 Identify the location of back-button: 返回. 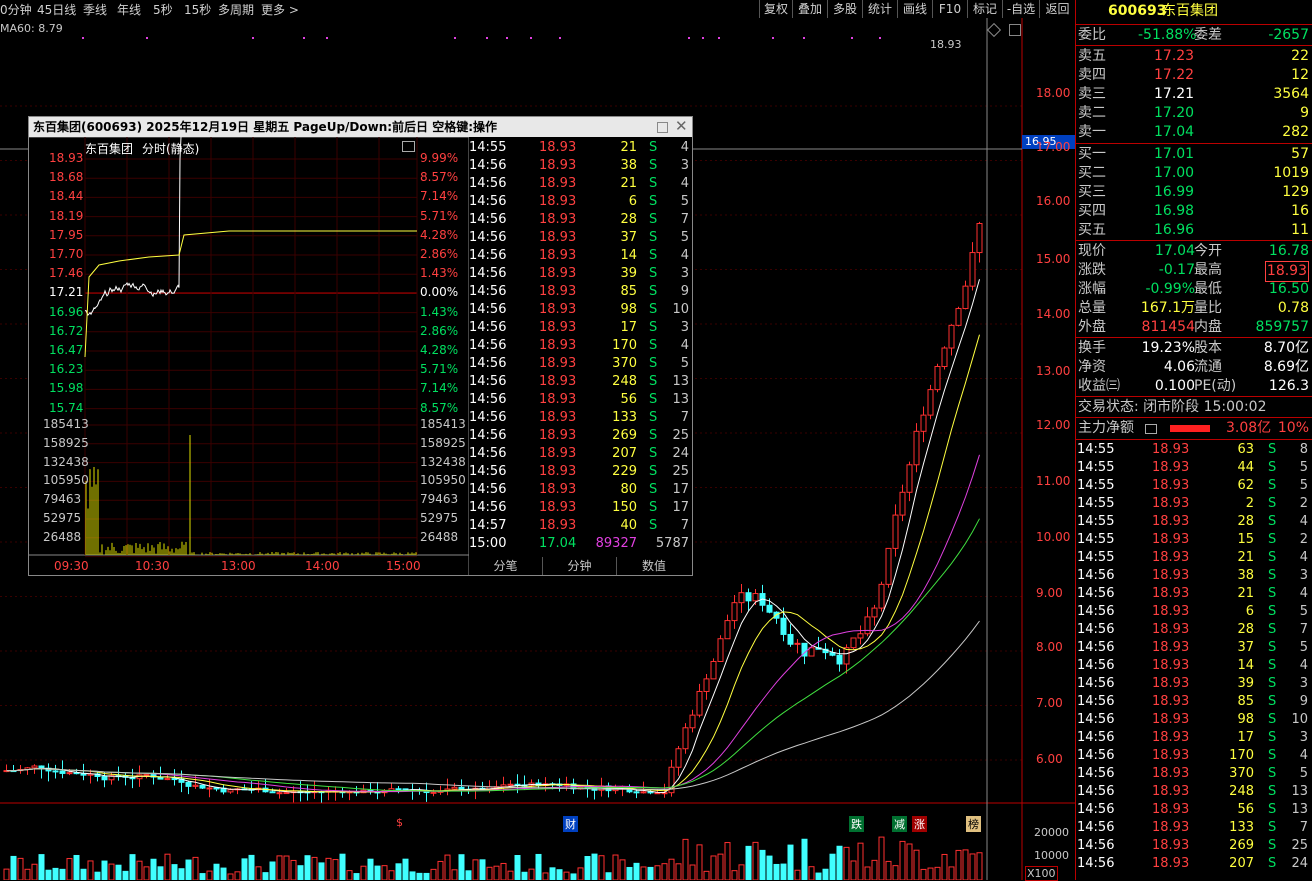
(1057, 9).